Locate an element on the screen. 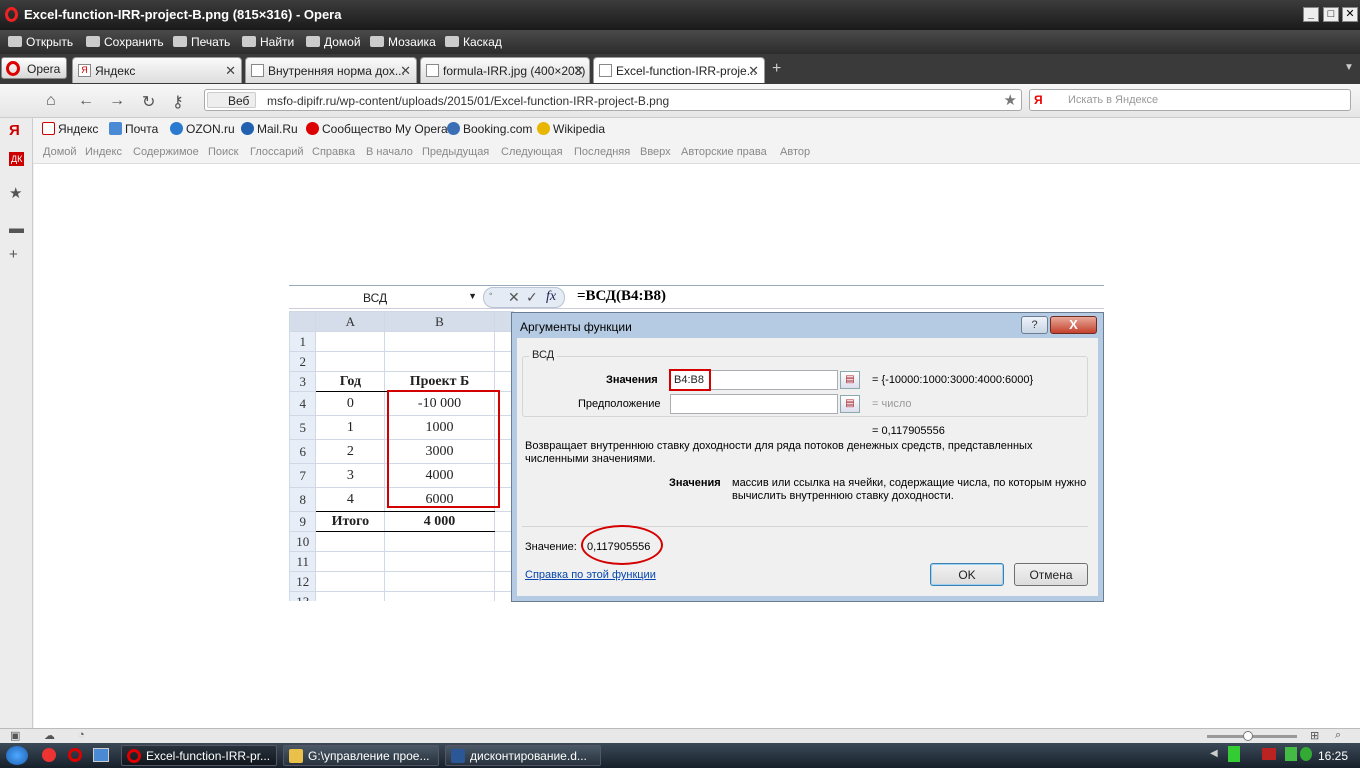 Image resolution: width=1360 pixels, height=768 pixels. maximize-button: □ is located at coordinates (1331, 14).